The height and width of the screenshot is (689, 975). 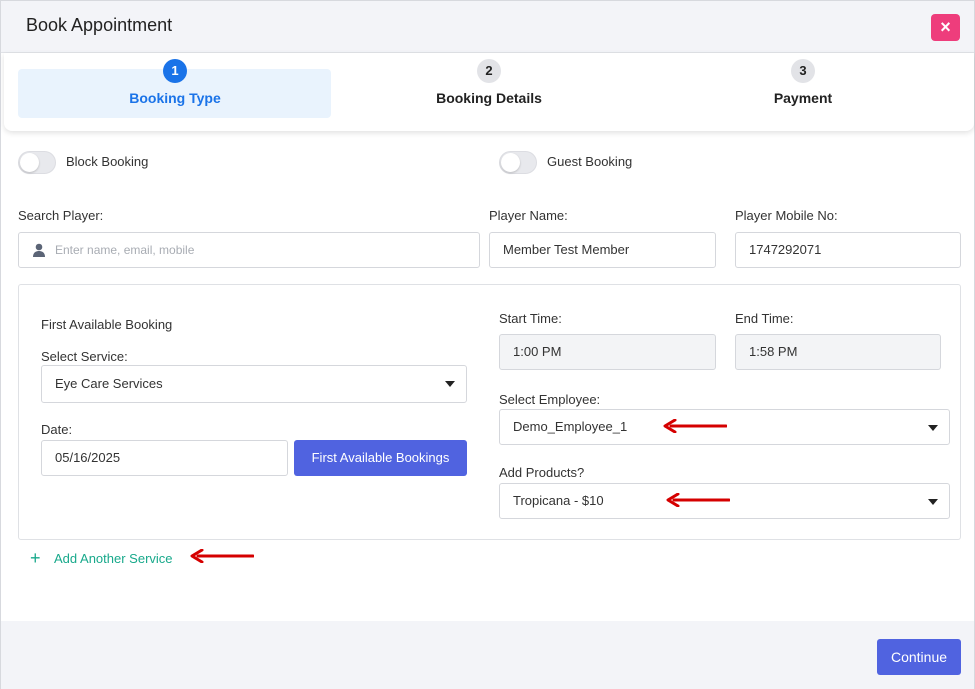 I want to click on start-time-label: Start Time:, so click(x=530, y=318).